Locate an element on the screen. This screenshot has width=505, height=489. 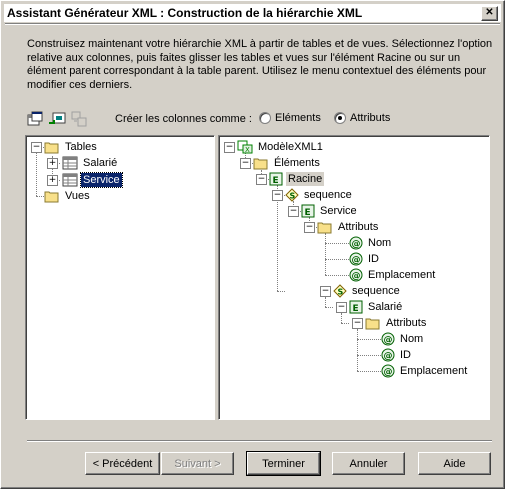
tree-node-sequence-1: S sequence is located at coordinates (319, 195).